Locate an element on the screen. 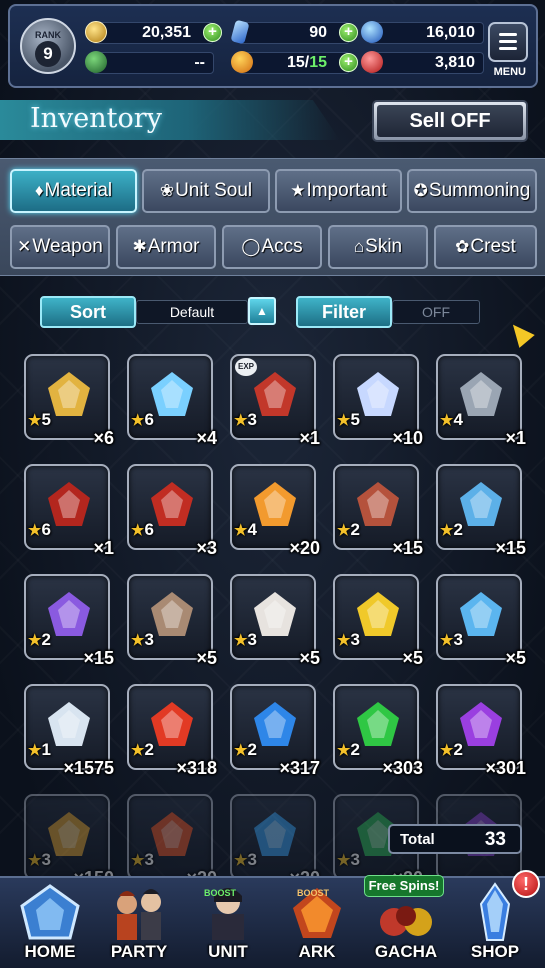 The image size is (545, 968). nav-unit: BOOST UNIT is located at coordinates (228, 923).